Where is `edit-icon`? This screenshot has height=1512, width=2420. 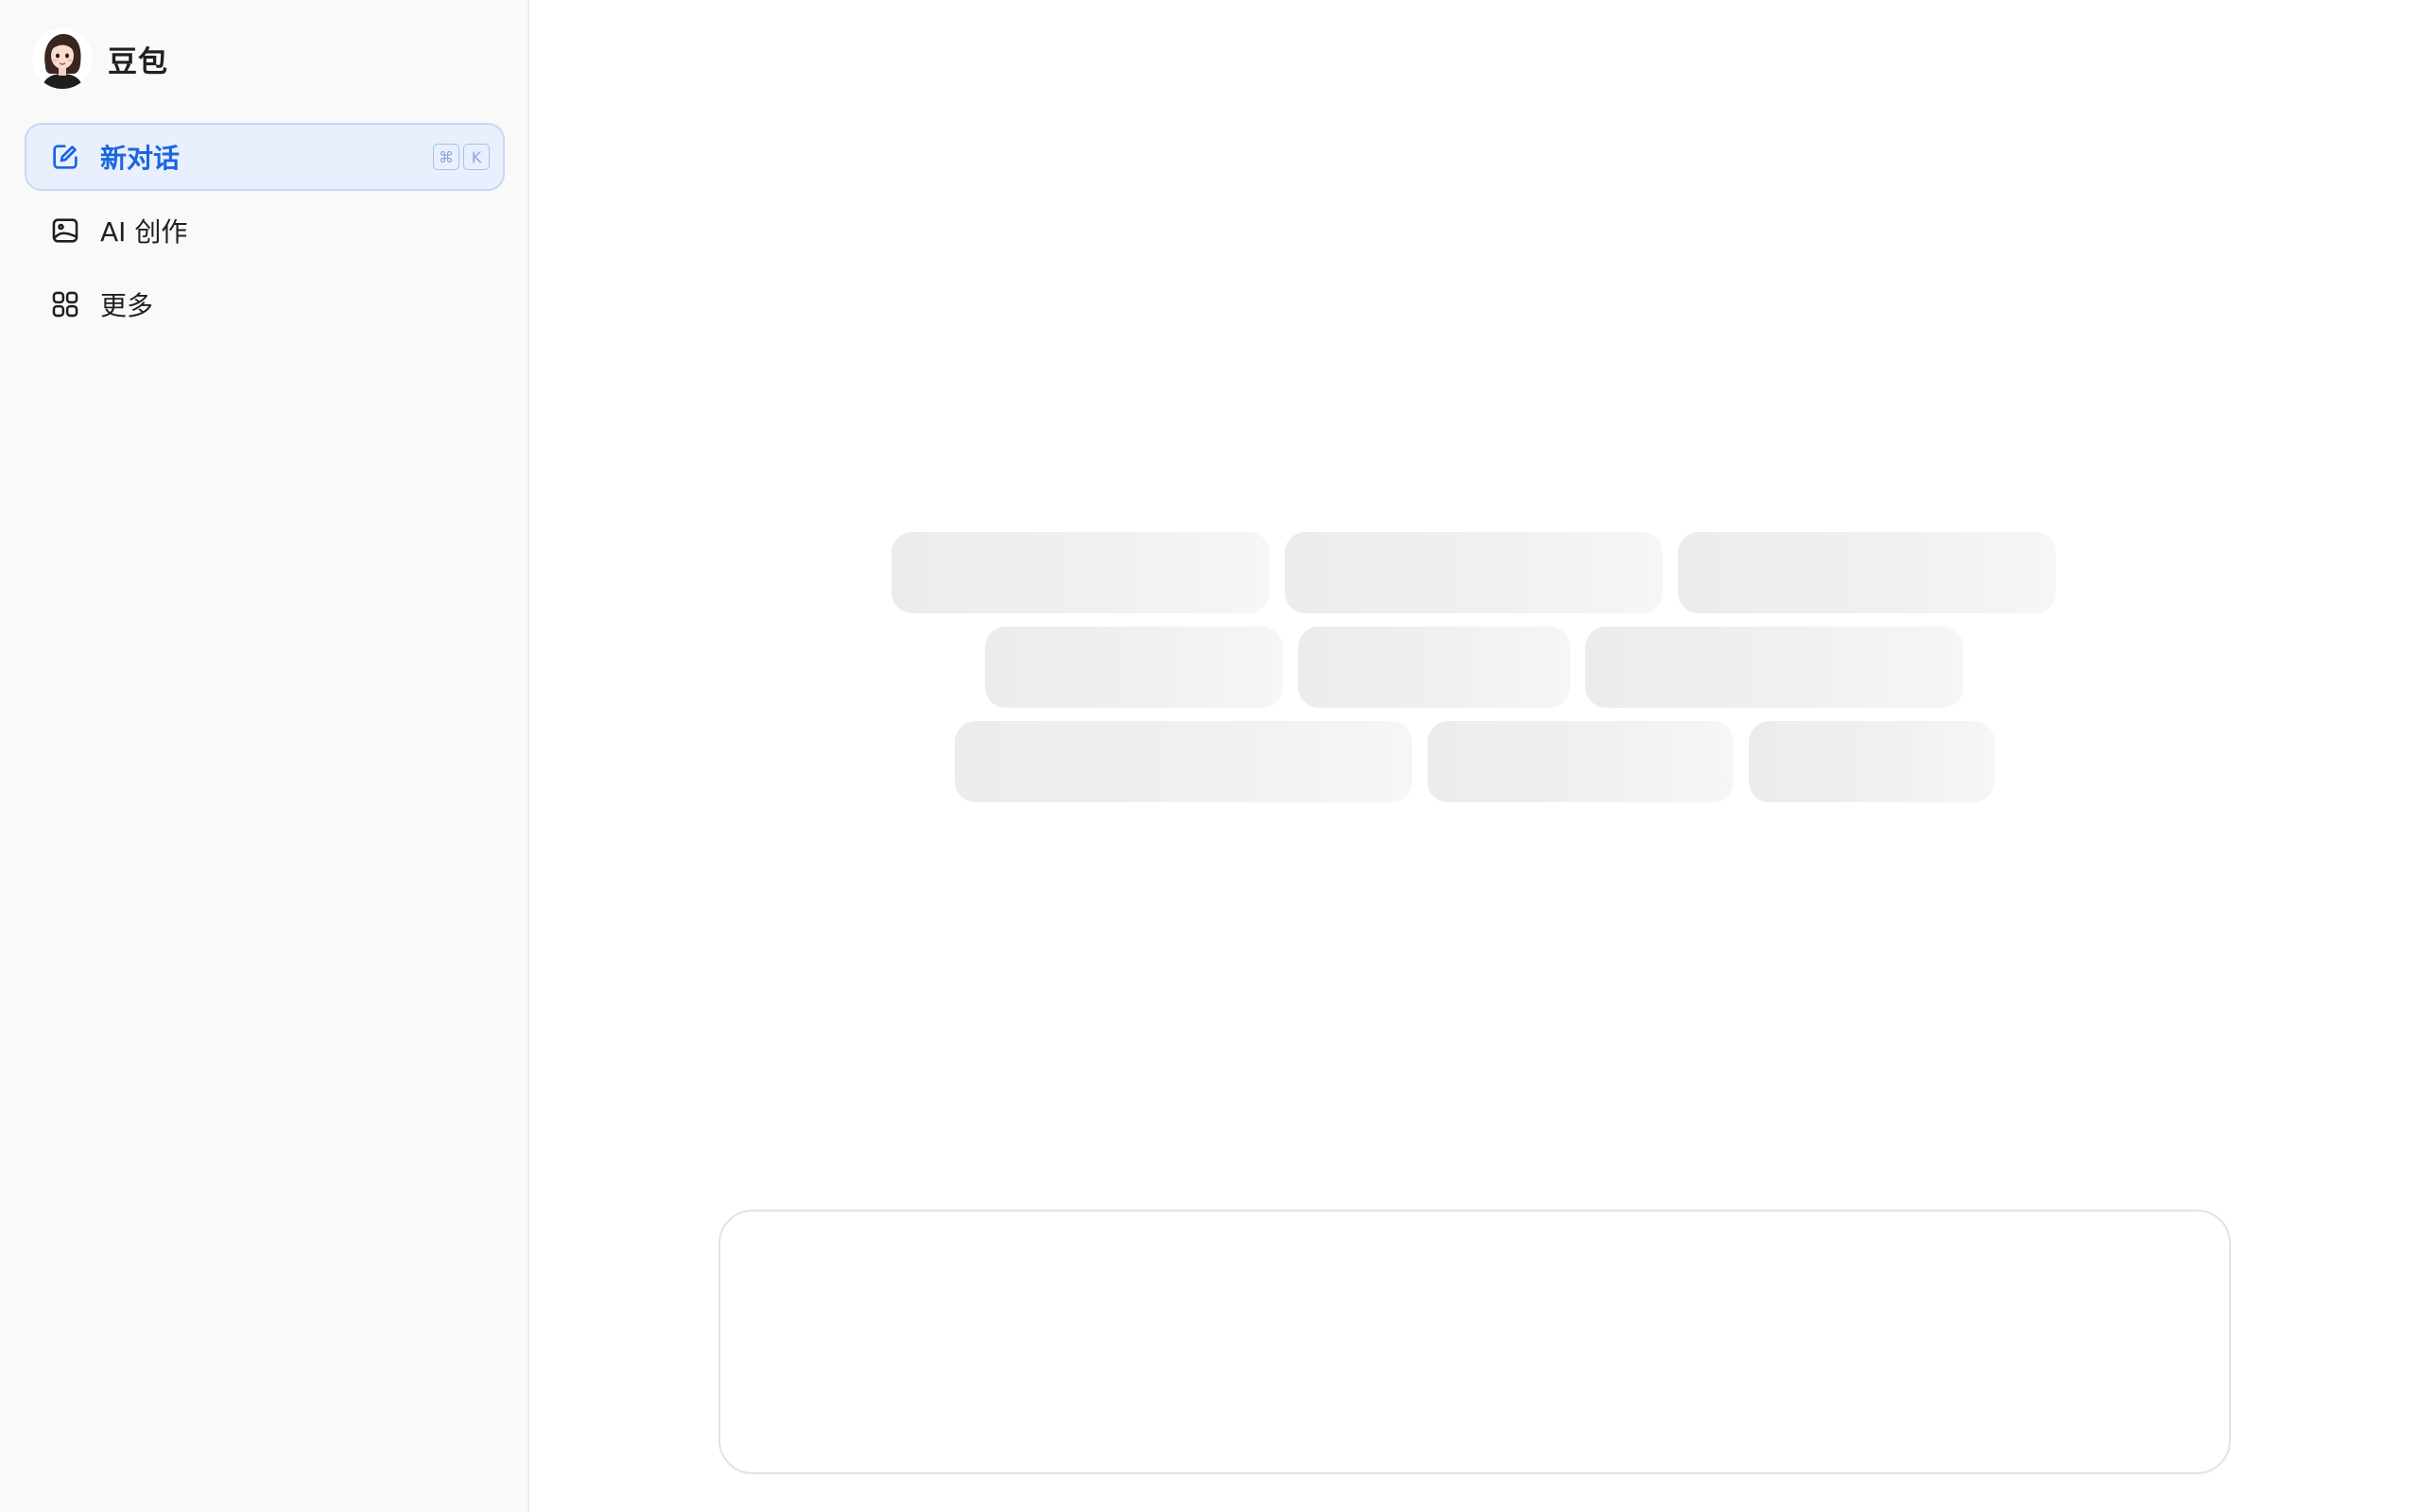 edit-icon is located at coordinates (65, 157).